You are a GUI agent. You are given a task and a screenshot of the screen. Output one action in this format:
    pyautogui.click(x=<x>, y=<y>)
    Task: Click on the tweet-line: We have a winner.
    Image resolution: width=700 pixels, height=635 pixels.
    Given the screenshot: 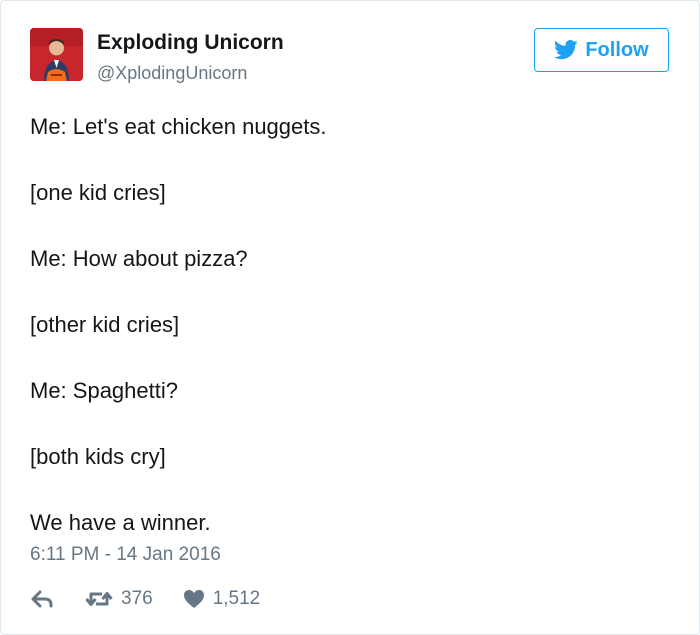 What is the action you would take?
    pyautogui.click(x=120, y=522)
    